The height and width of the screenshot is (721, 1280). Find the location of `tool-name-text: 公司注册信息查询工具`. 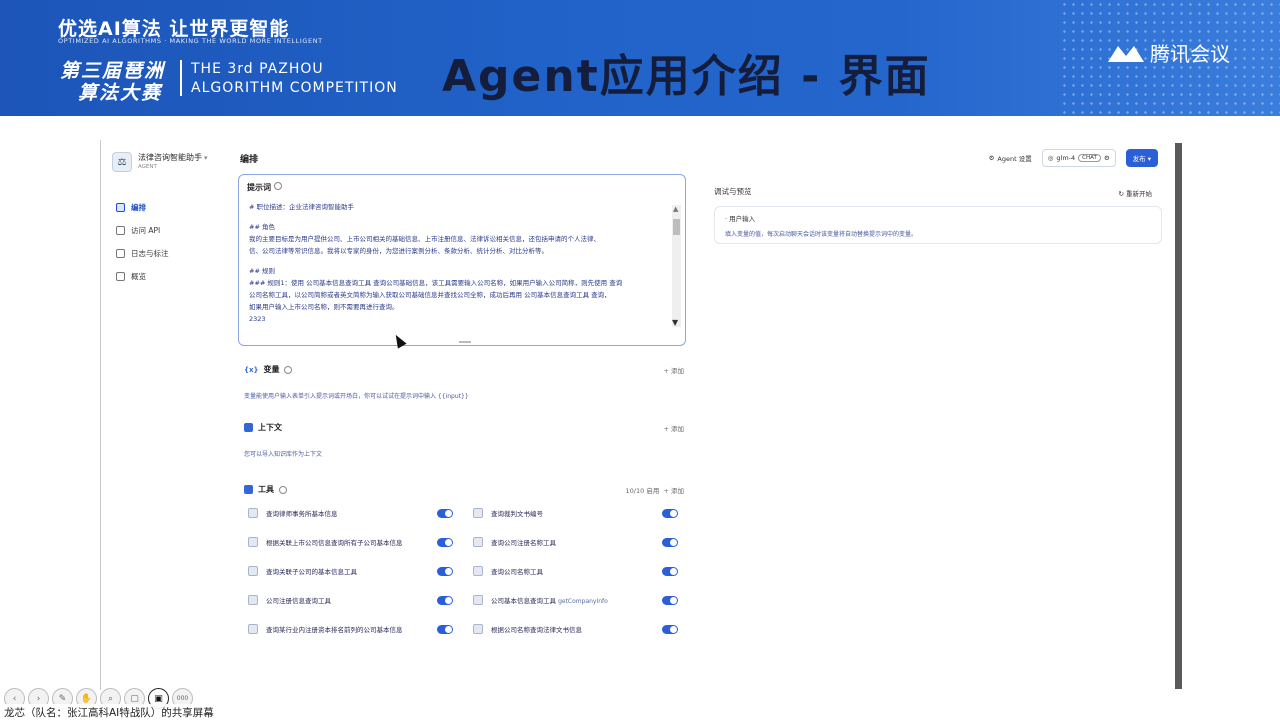

tool-name-text: 公司注册信息查询工具 is located at coordinates (298, 601).